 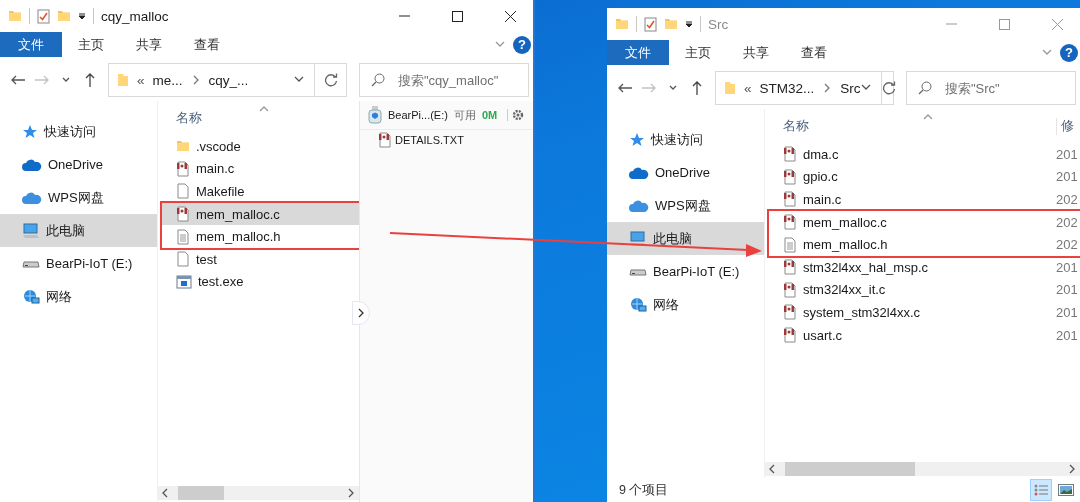 I want to click on details-list-icon, so click(x=1041, y=490).